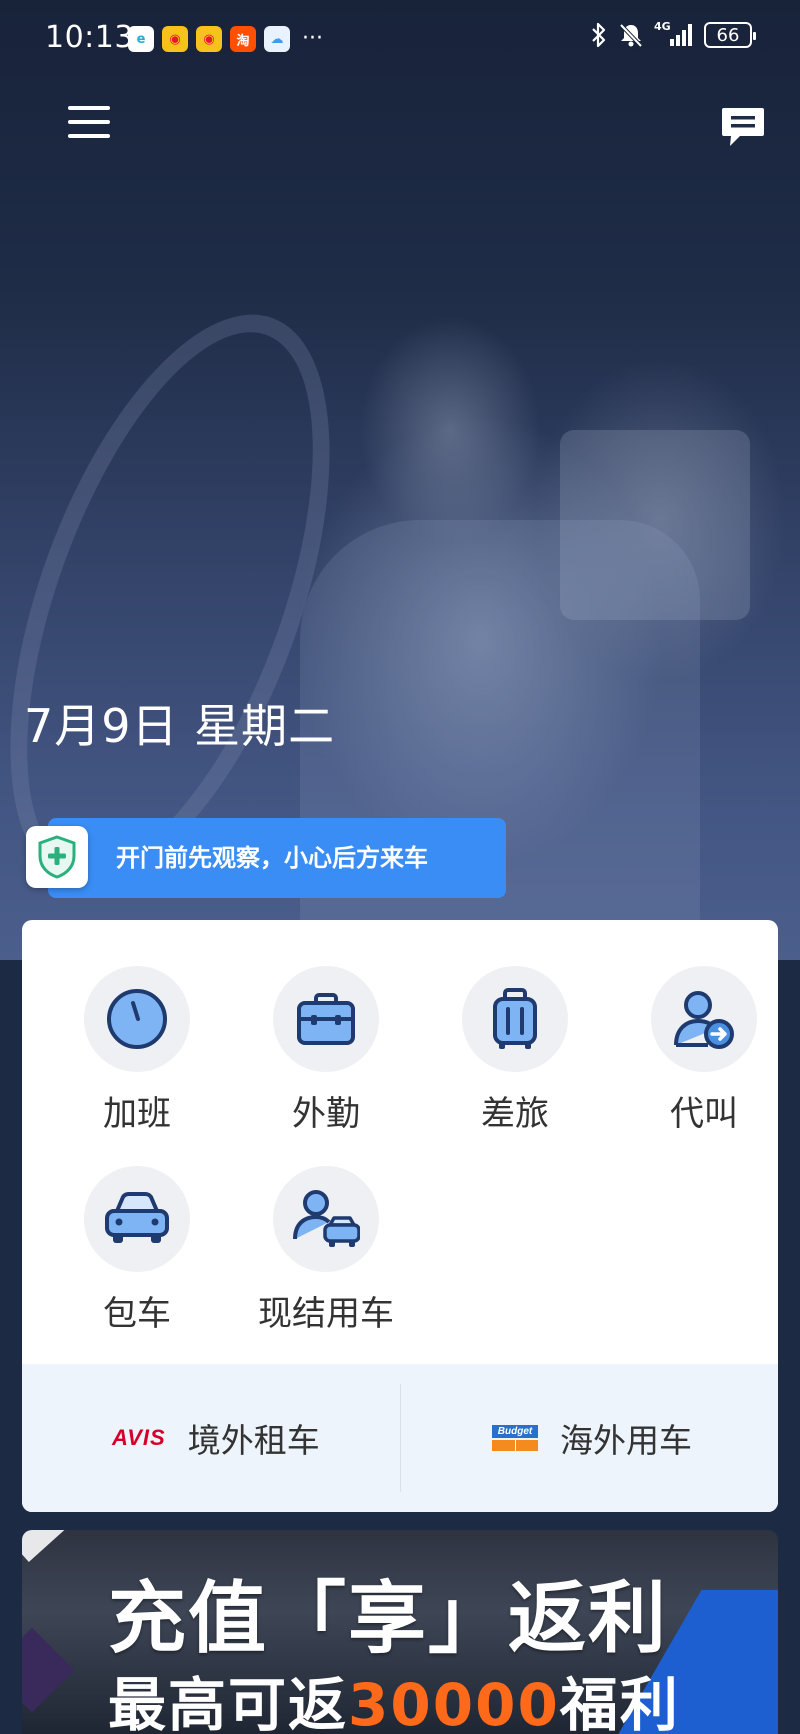 This screenshot has width=800, height=1734. What do you see at coordinates (137, 1114) in the screenshot?
I see `service-label: 加班` at bounding box center [137, 1114].